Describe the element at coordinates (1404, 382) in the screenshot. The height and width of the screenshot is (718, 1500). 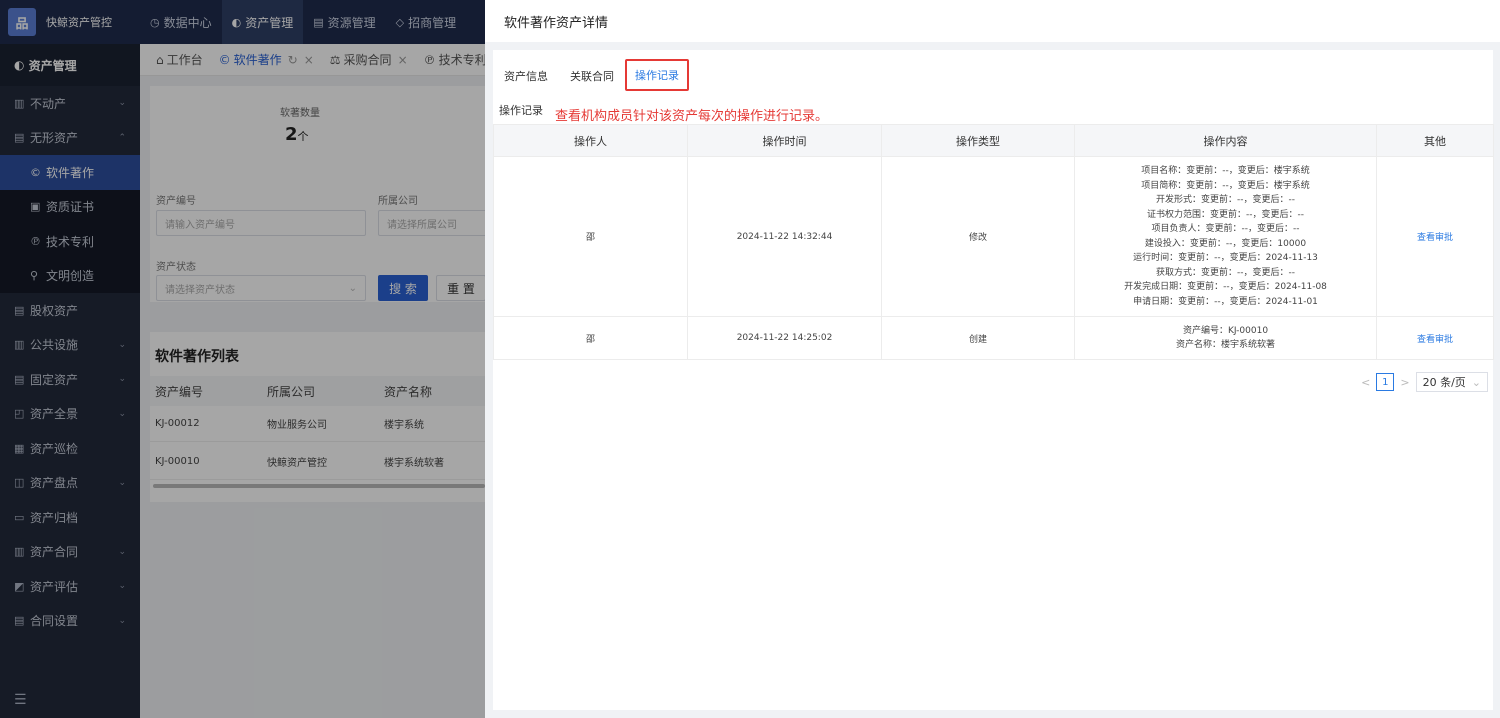
I see `next-page-button: >` at that location.